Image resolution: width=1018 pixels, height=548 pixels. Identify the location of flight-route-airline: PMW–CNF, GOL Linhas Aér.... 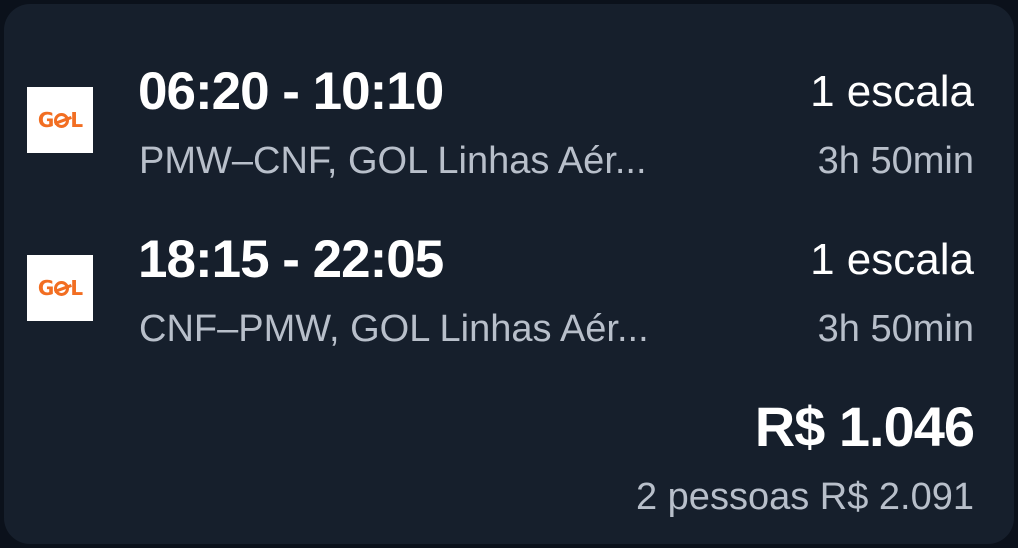
(393, 161).